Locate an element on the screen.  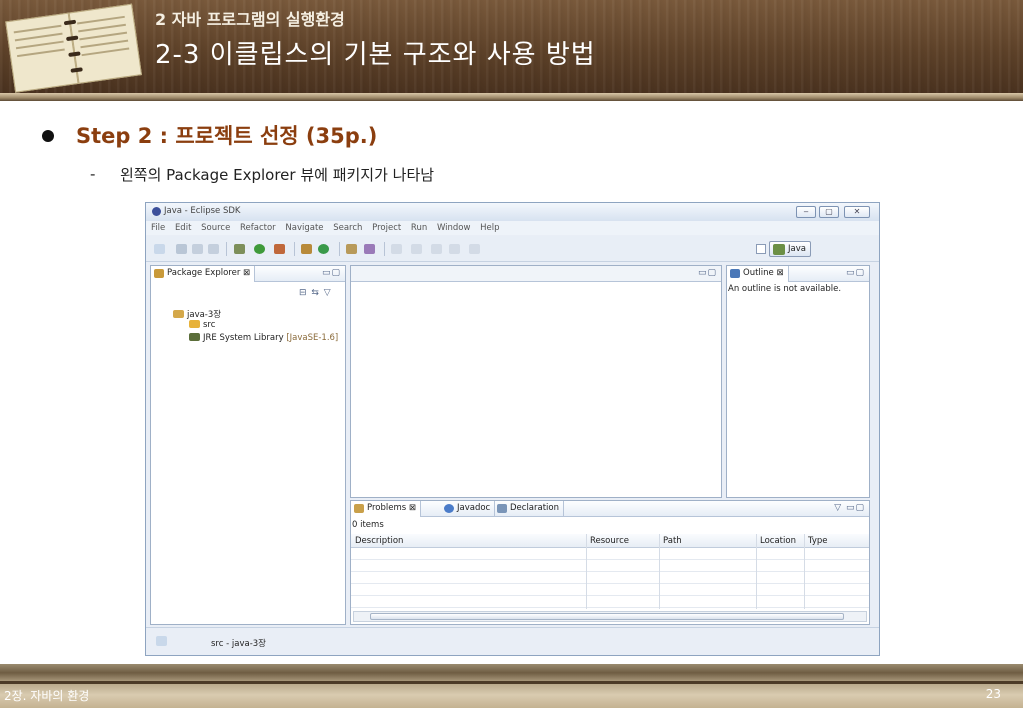
tab-problems: Problems ⊠ is located at coordinates (386, 509).